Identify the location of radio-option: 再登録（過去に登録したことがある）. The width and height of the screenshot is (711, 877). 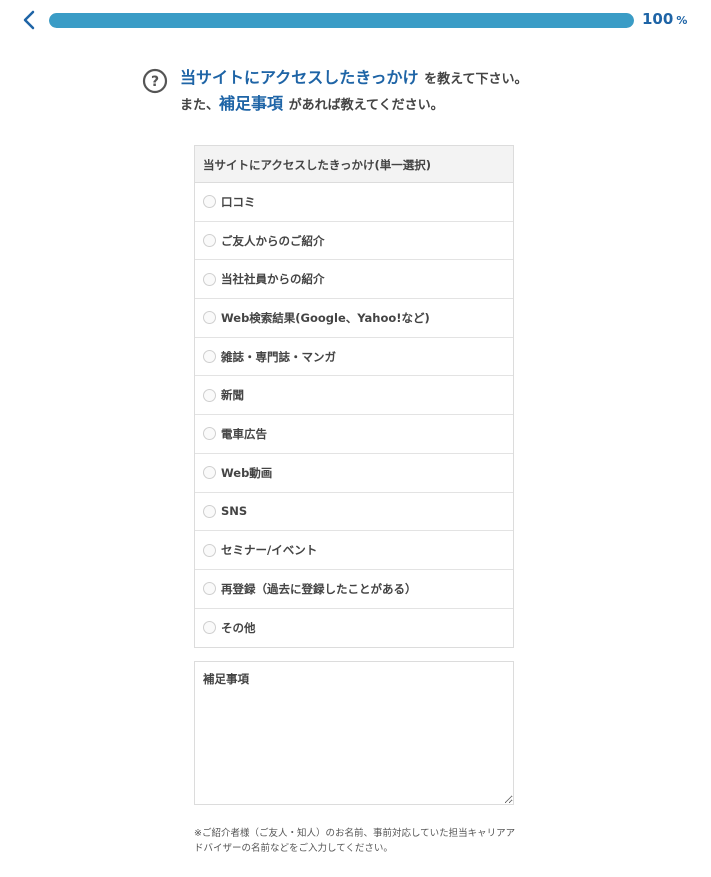
(354, 589).